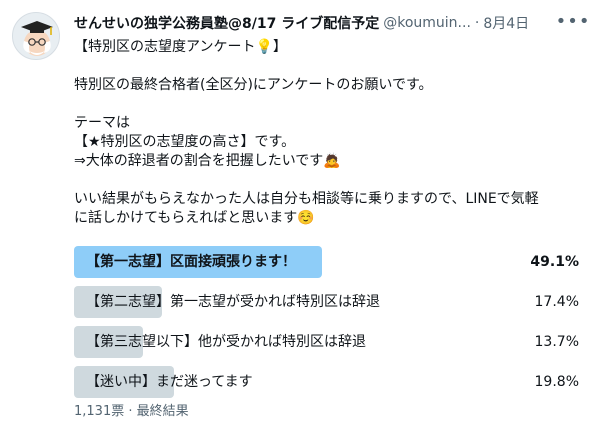 The height and width of the screenshot is (423, 593). Describe the element at coordinates (226, 23) in the screenshot. I see `author-name: せんせいの独学公務員塾@8/17 ライブ配信予定` at that location.